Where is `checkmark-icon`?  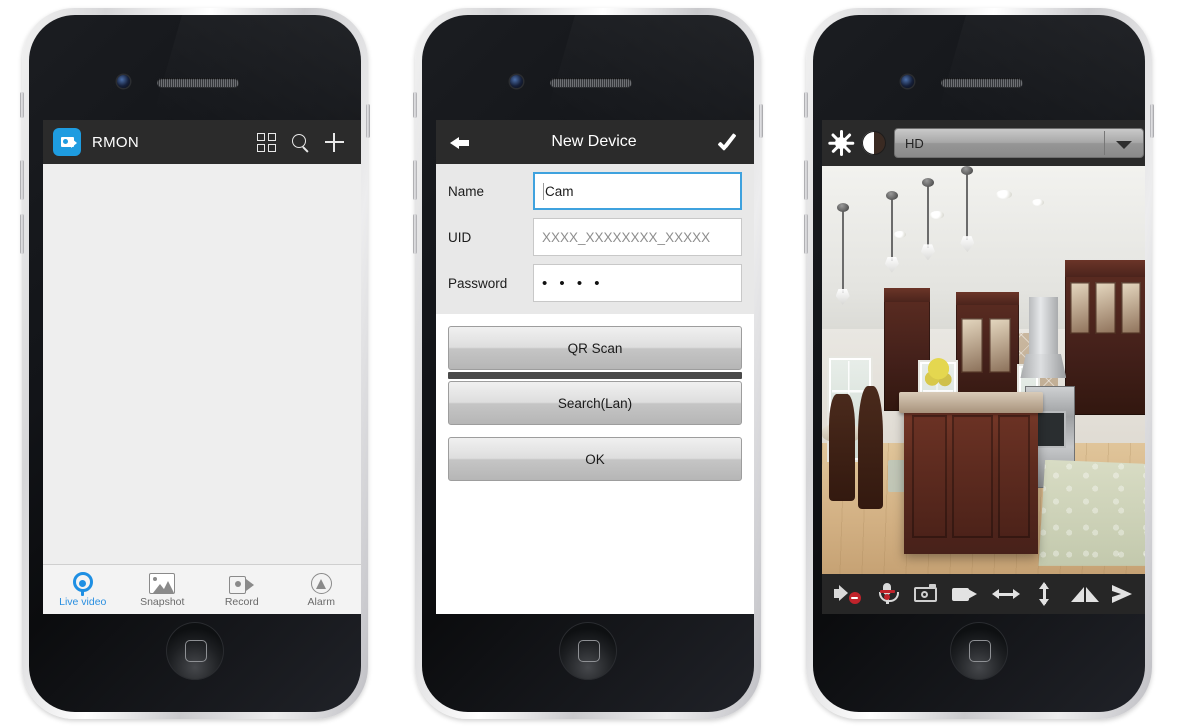 checkmark-icon is located at coordinates (729, 142).